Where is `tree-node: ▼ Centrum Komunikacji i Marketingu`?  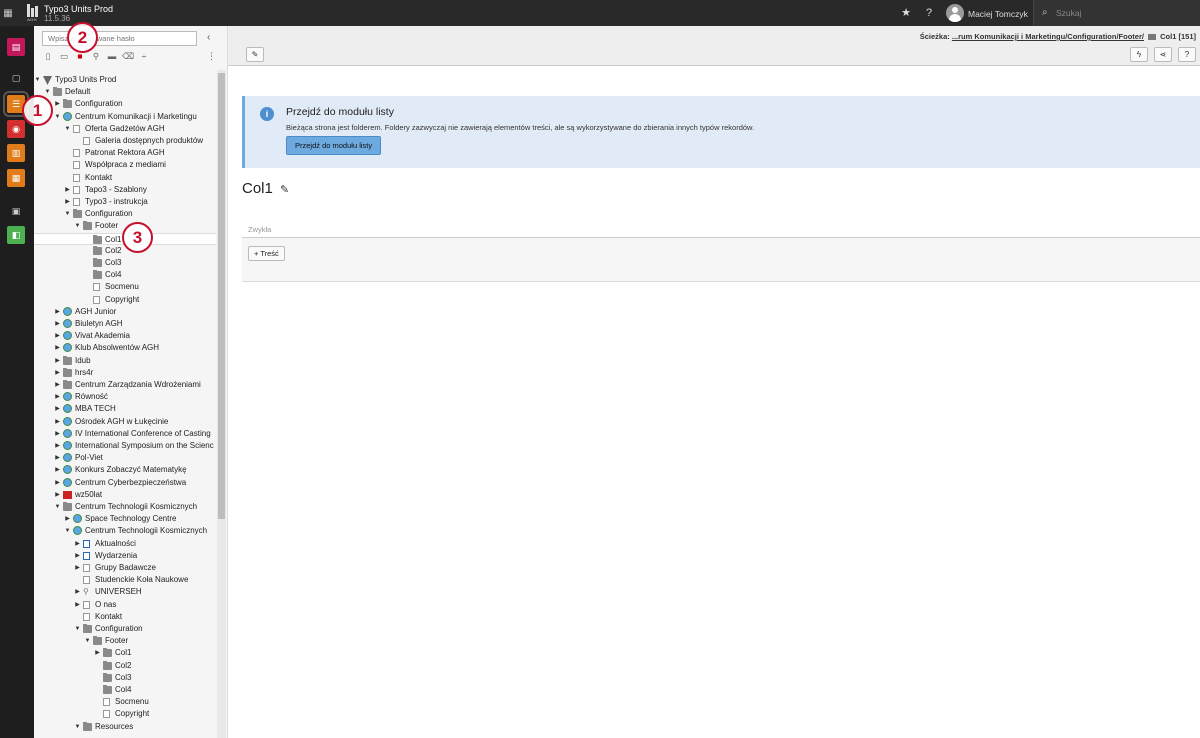
tree-node: ▼ Centrum Komunikacji i Marketingu is located at coordinates (125, 117).